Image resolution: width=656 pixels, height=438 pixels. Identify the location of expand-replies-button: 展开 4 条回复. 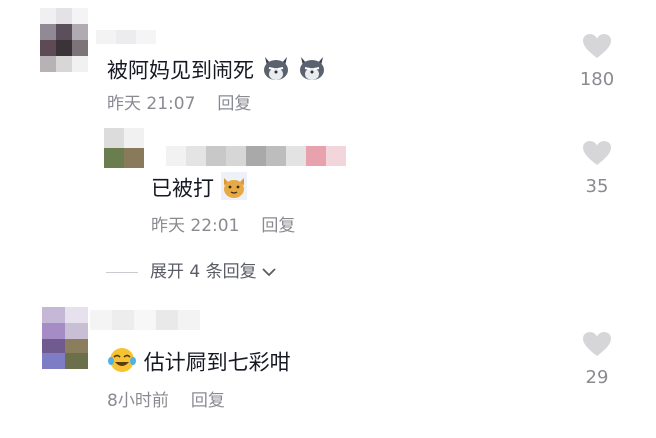
(191, 272).